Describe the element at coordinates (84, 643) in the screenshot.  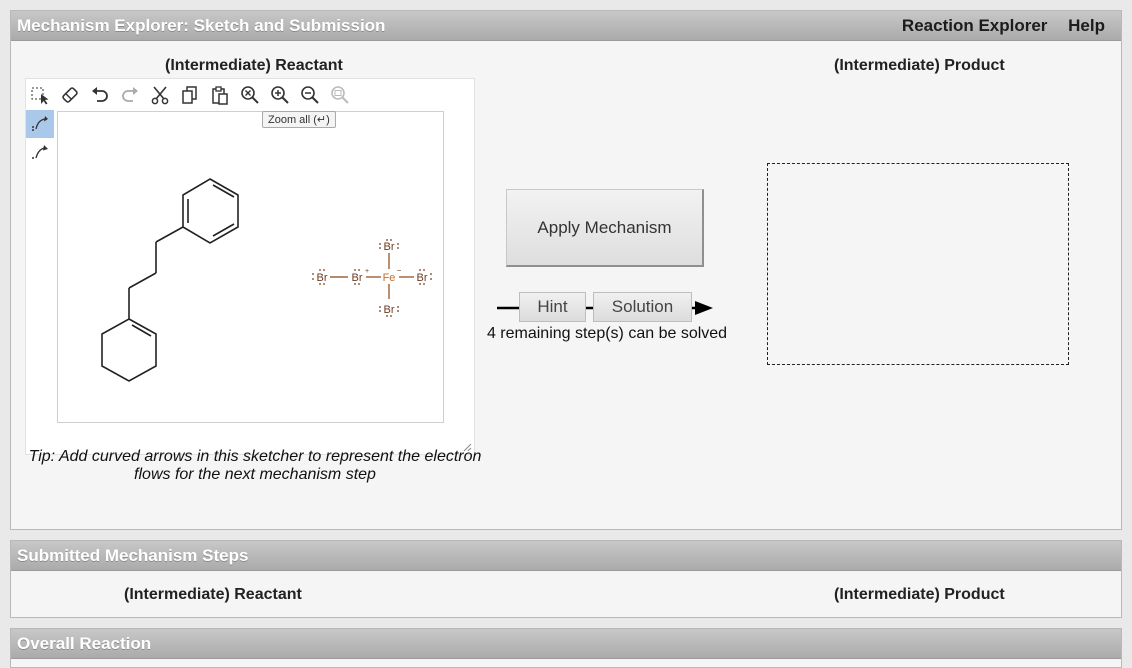
I see `overall-reaction-title: Overall Reaction` at that location.